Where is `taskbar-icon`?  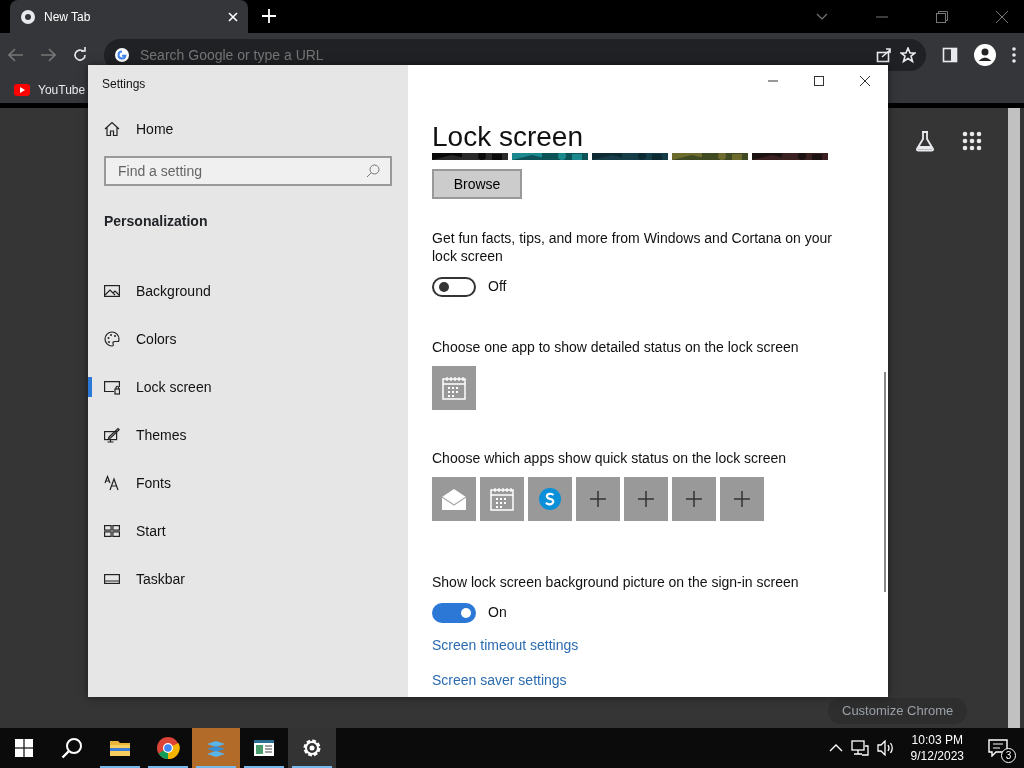
taskbar-icon is located at coordinates (112, 579).